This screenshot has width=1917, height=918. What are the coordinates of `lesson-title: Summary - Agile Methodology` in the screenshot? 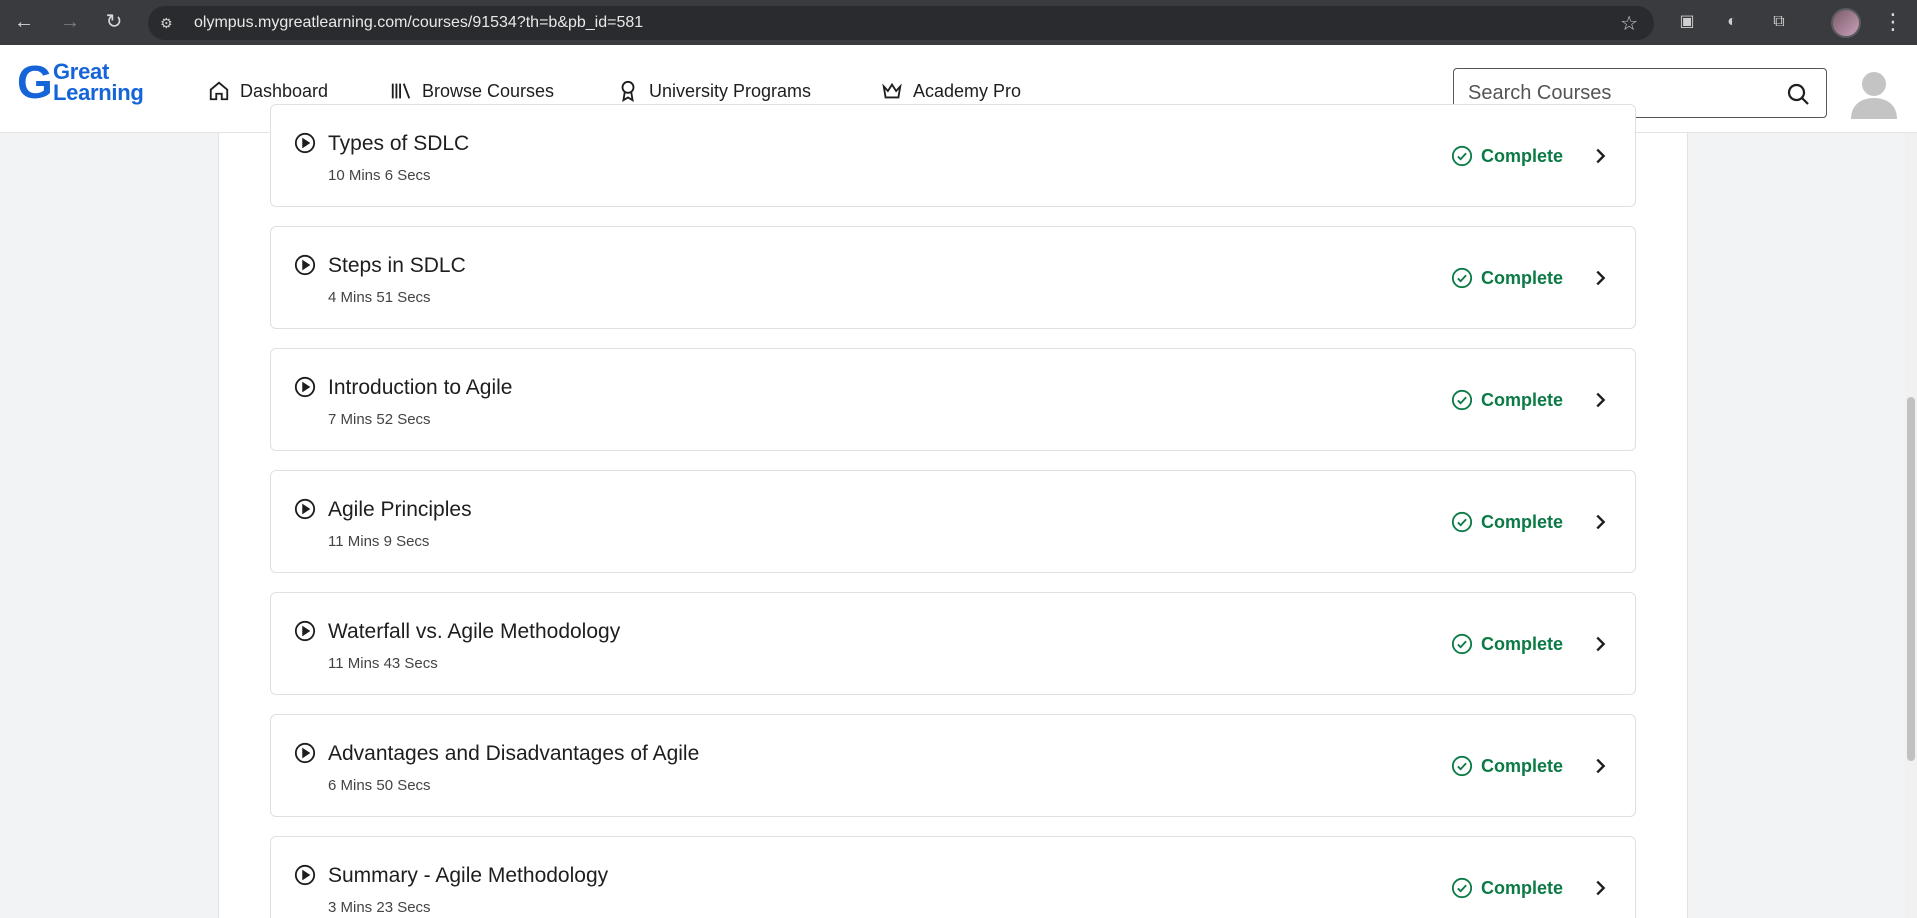 It's located at (468, 876).